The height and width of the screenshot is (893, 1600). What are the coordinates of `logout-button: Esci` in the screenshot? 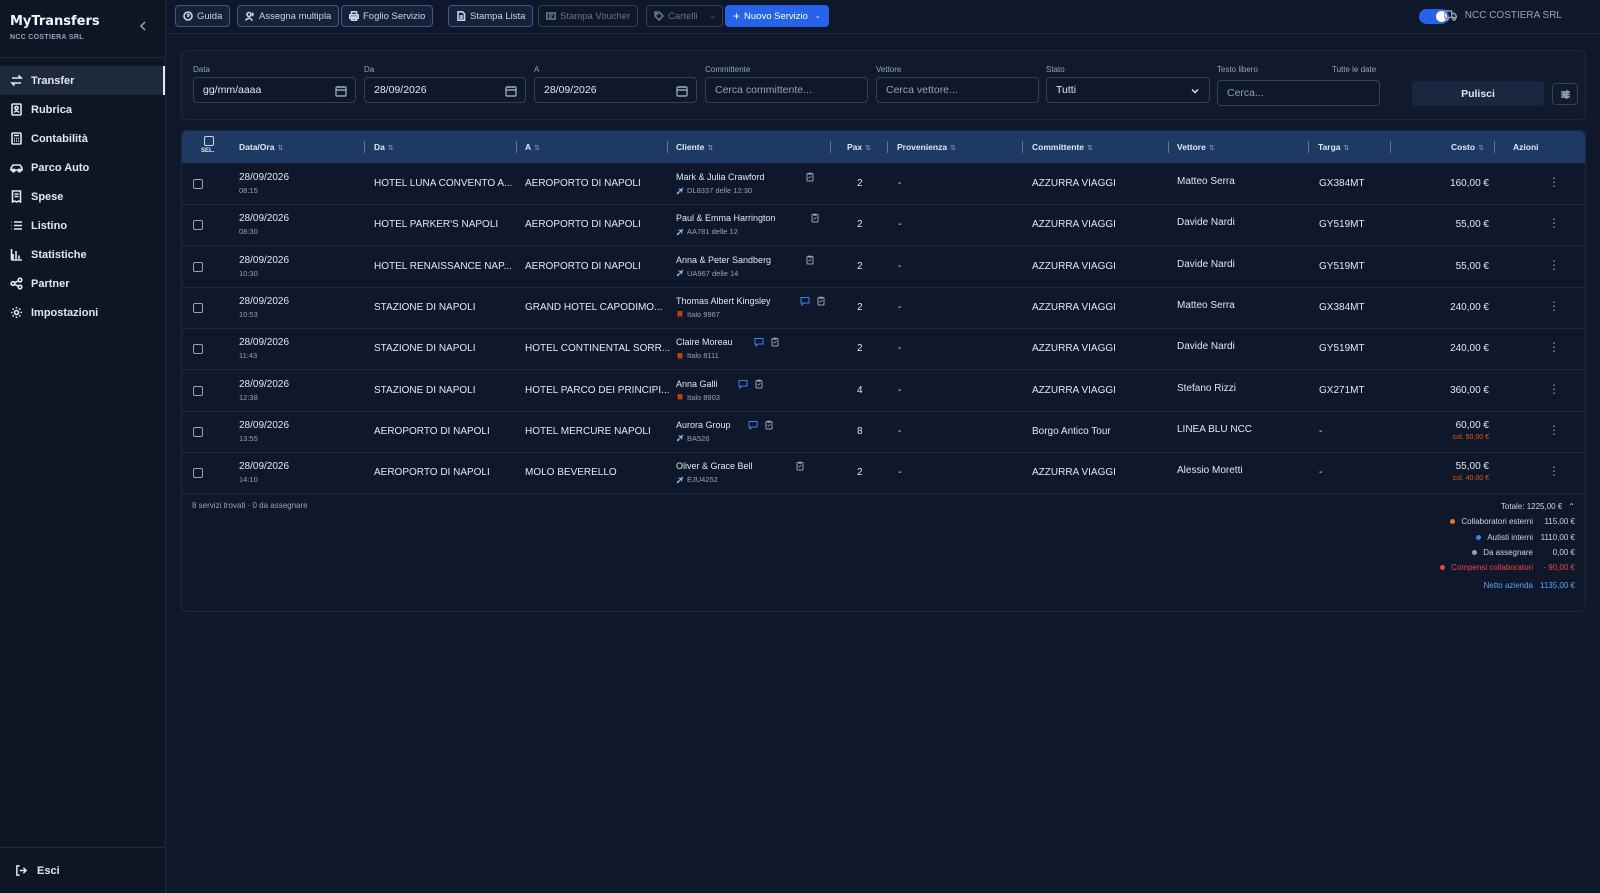 It's located at (83, 870).